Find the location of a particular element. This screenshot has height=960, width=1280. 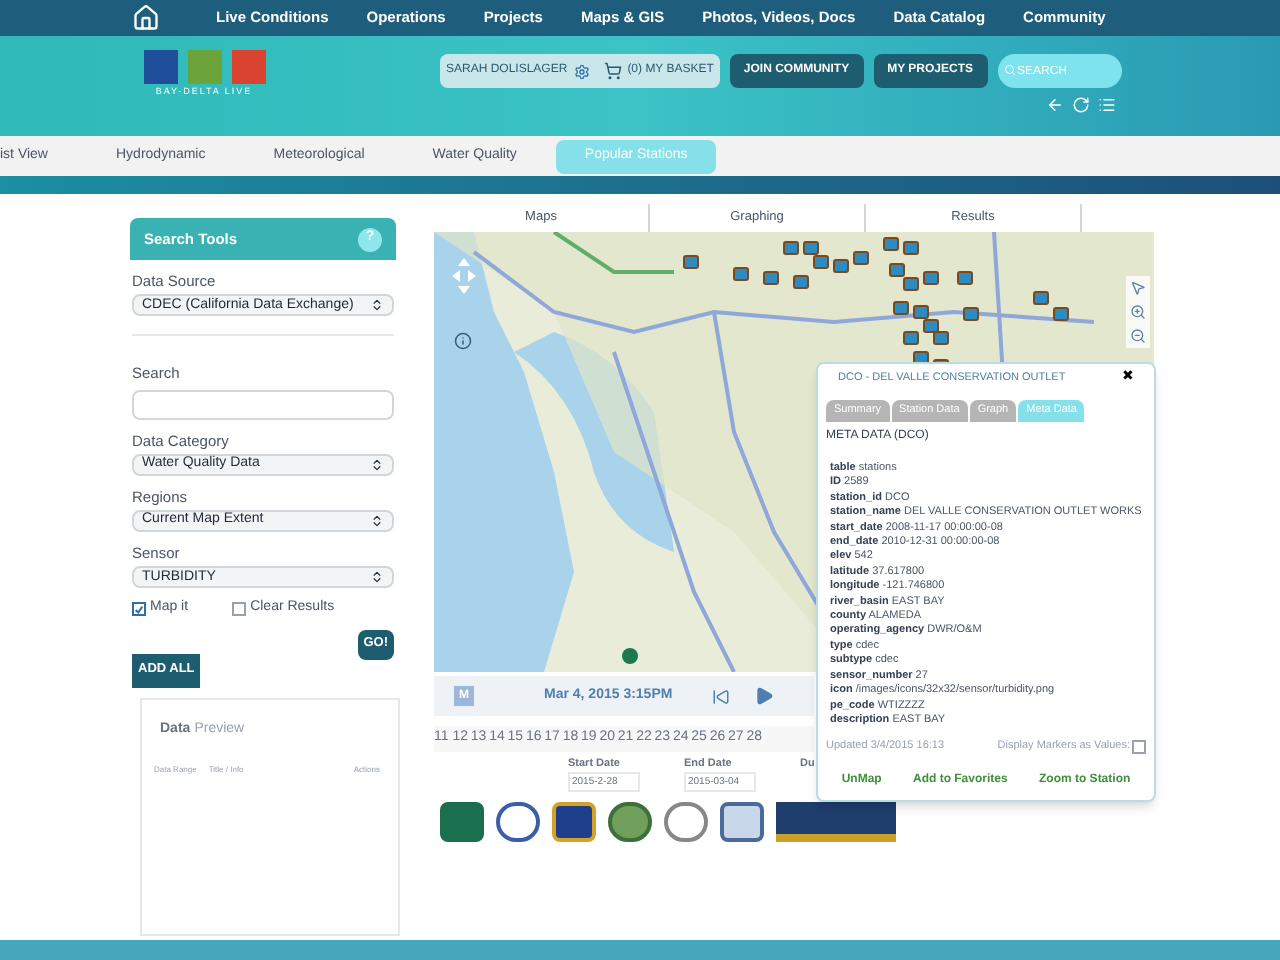

back-icon is located at coordinates (1055, 105).